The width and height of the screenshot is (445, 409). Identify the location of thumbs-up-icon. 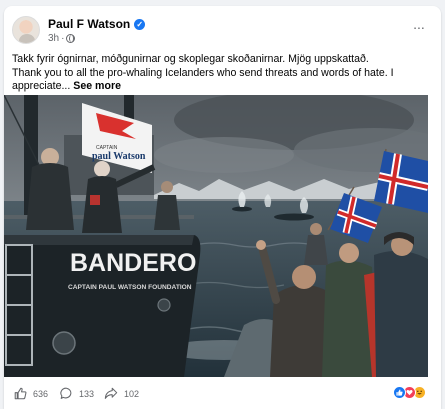
(20, 393).